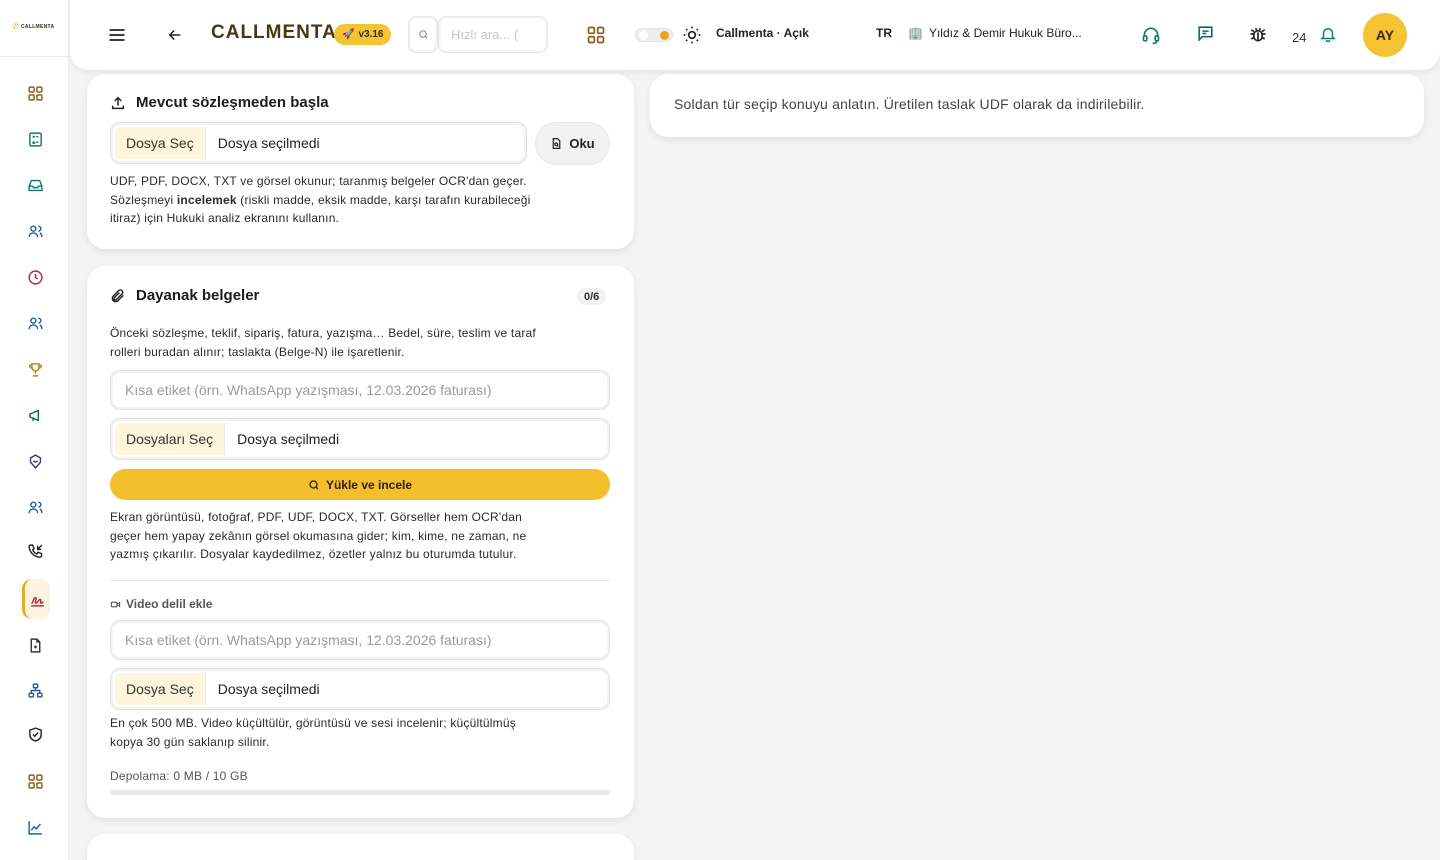 This screenshot has height=860, width=1440. Describe the element at coordinates (179, 776) in the screenshot. I see `storage-usage-text: Depolama: 0 MB / 10 GB` at that location.